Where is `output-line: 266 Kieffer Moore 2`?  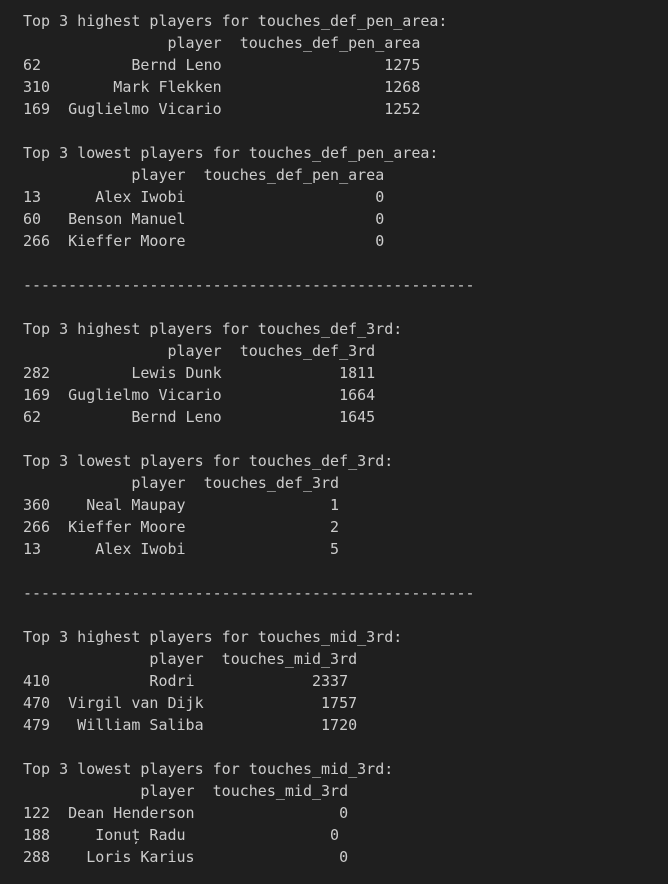
output-line: 266 Kieffer Moore 2 is located at coordinates (181, 527).